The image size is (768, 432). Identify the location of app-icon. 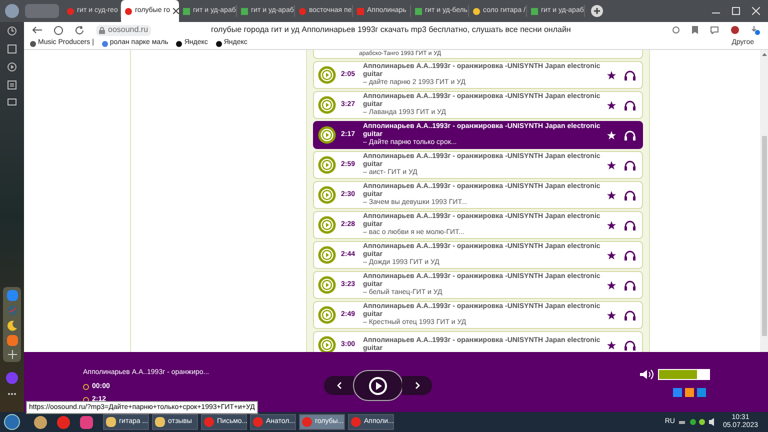
(86, 422).